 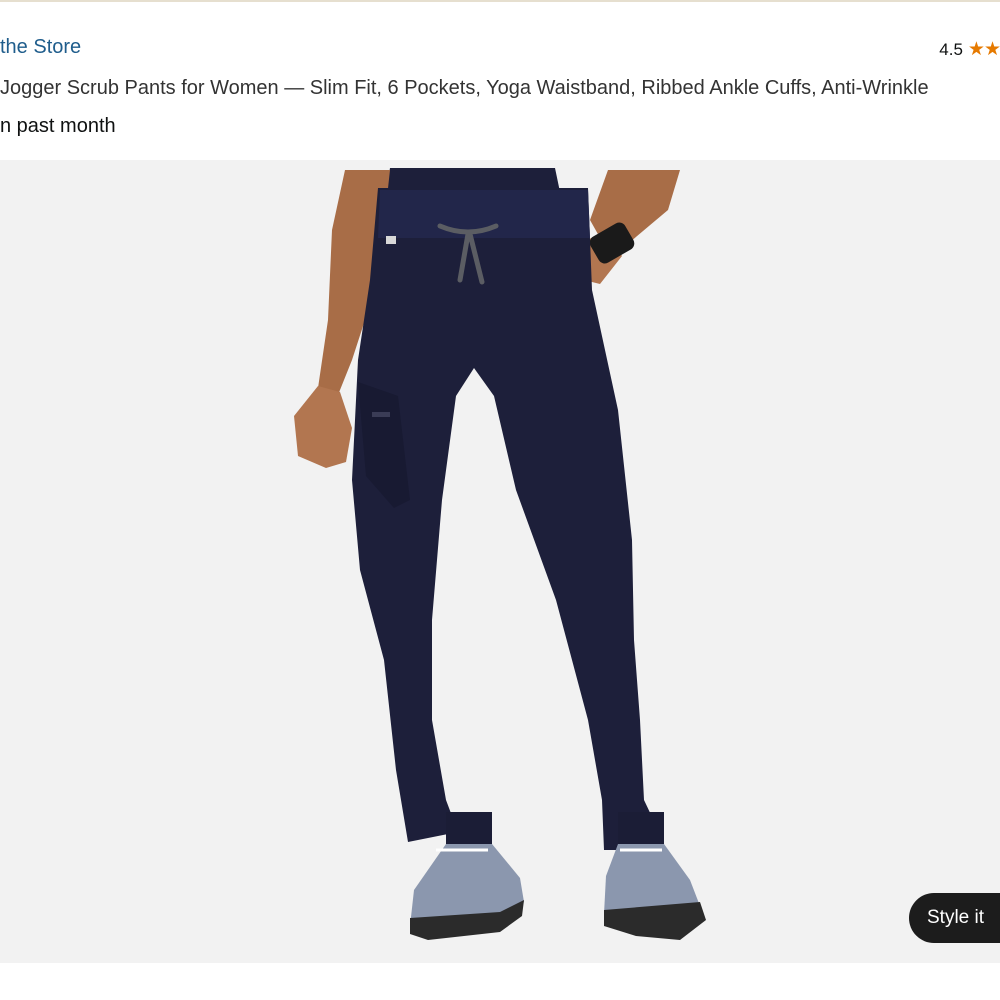 What do you see at coordinates (381, 414) in the screenshot?
I see `pocket-label` at bounding box center [381, 414].